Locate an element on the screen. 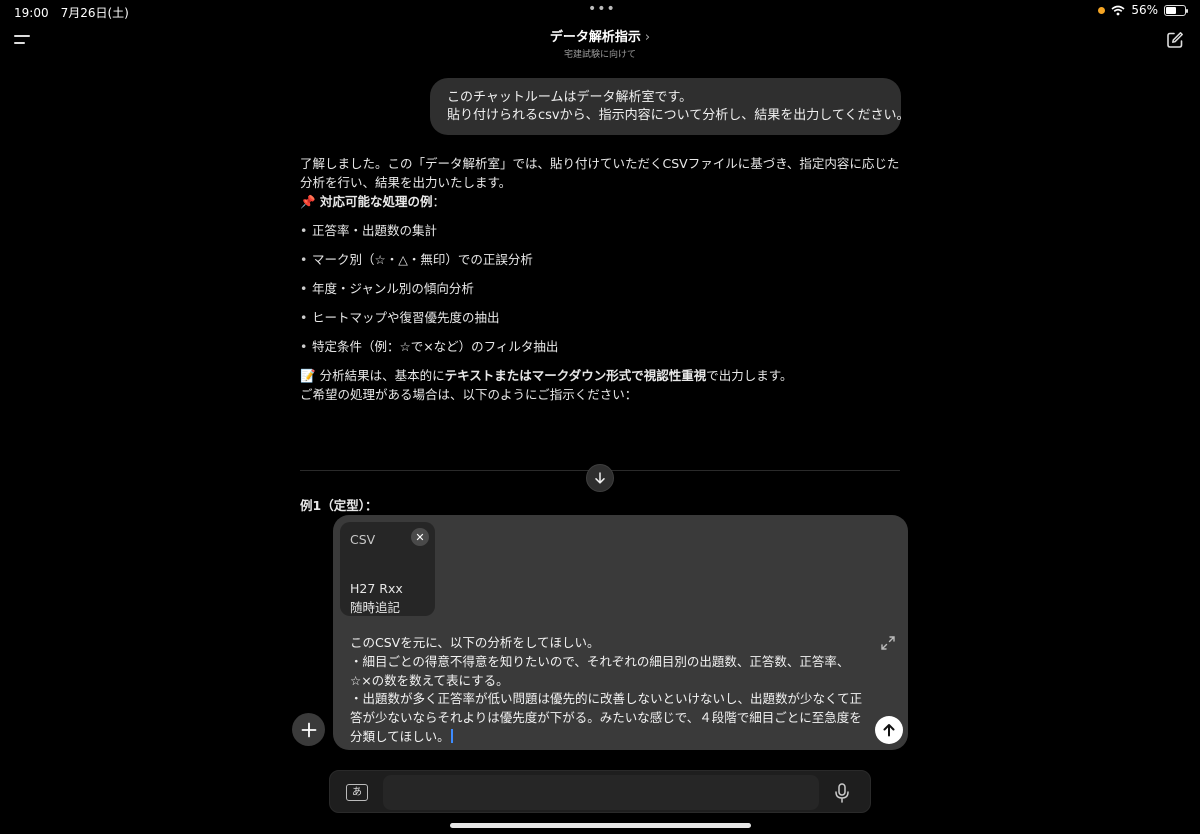 The image size is (1200, 834). assistant-heading: 📌 対応可能な処理の例： is located at coordinates (602, 201).